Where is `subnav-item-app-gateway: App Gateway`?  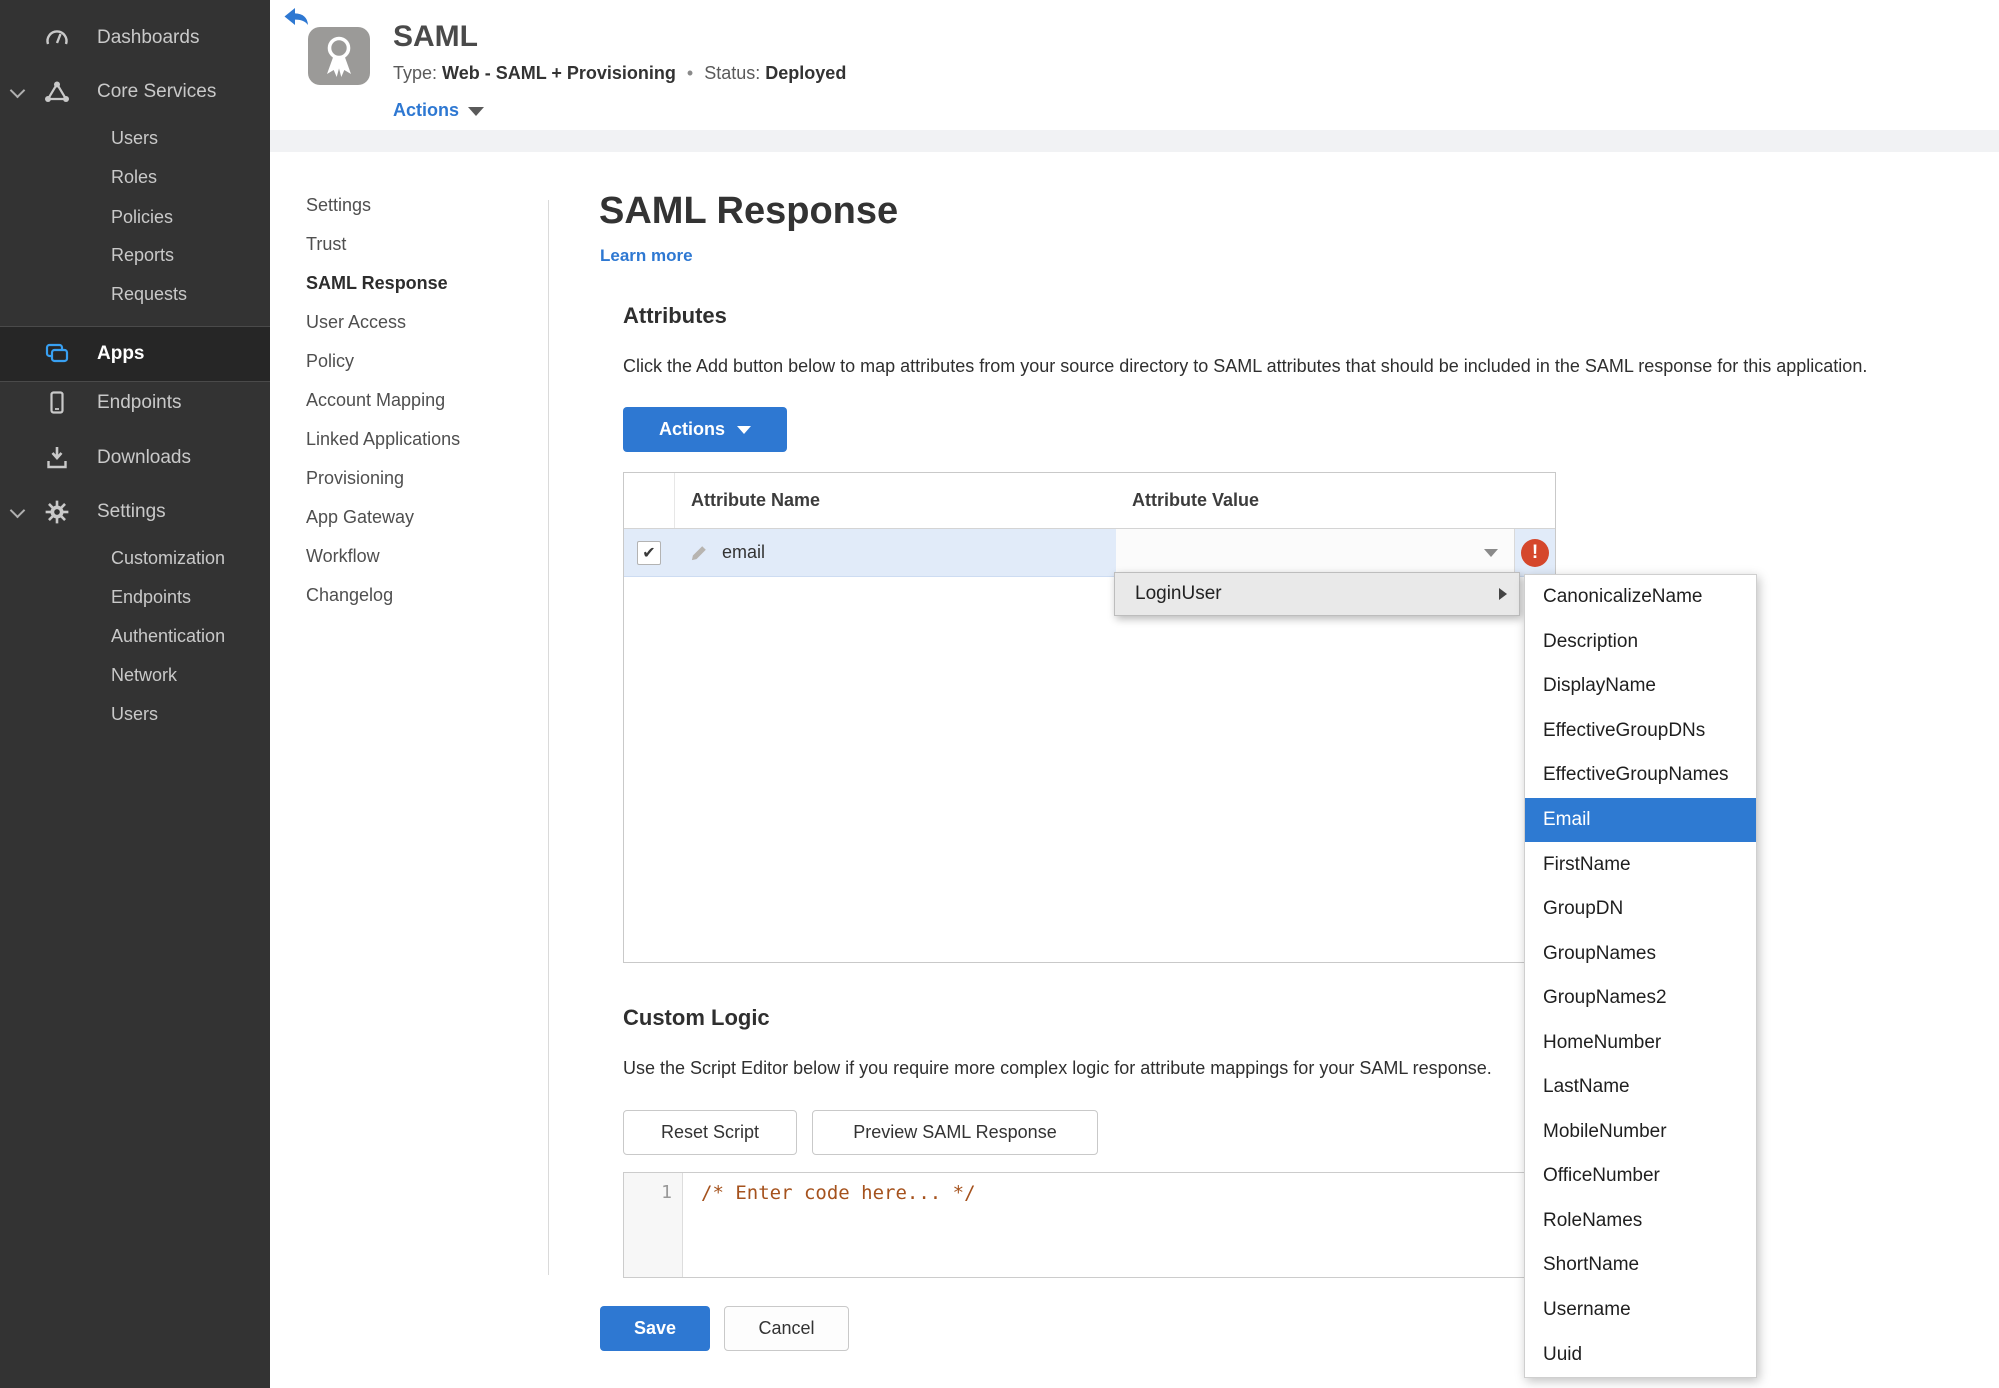
subnav-item-app-gateway: App Gateway is located at coordinates (421, 517).